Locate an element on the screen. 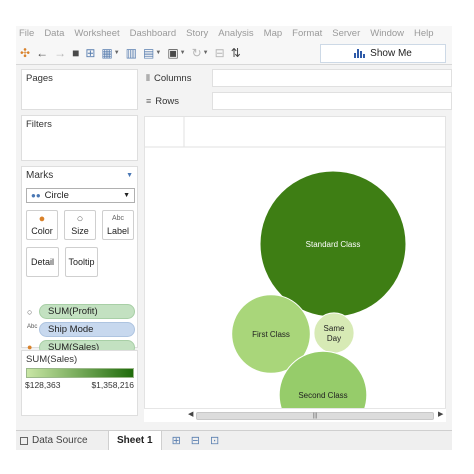 This screenshot has width=474, height=474. refresh-icon: ↻ ▼ is located at coordinates (200, 53).